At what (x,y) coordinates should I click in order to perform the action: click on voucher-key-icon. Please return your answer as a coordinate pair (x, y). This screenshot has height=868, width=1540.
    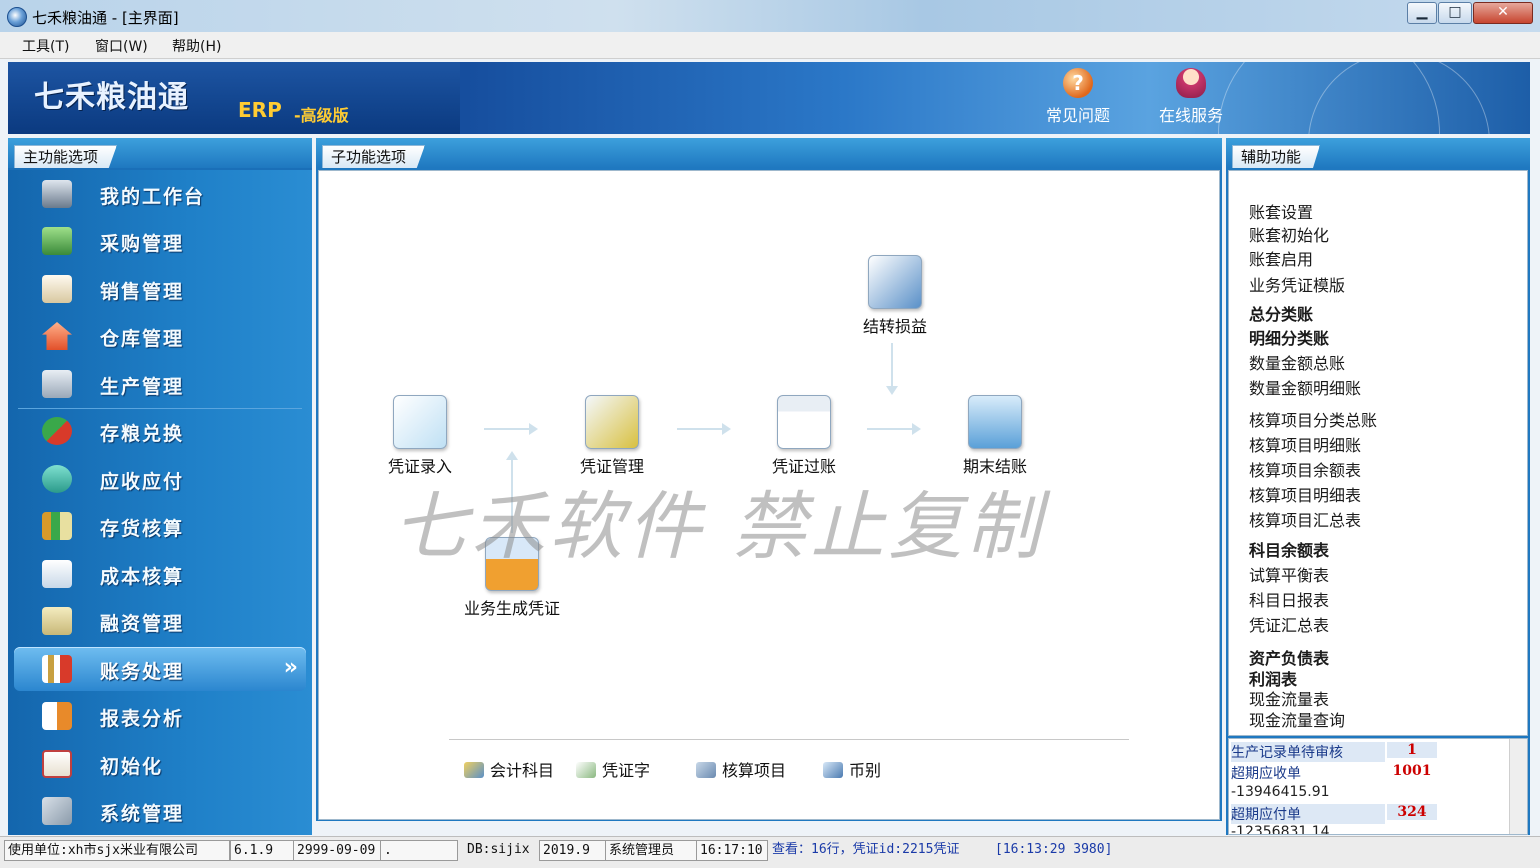
    Looking at the image, I should click on (612, 422).